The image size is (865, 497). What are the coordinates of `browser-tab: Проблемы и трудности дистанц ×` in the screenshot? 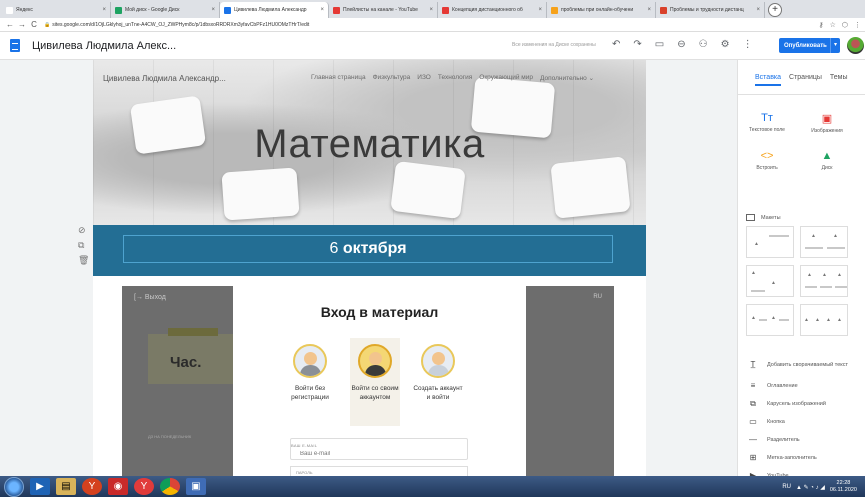 It's located at (710, 10).